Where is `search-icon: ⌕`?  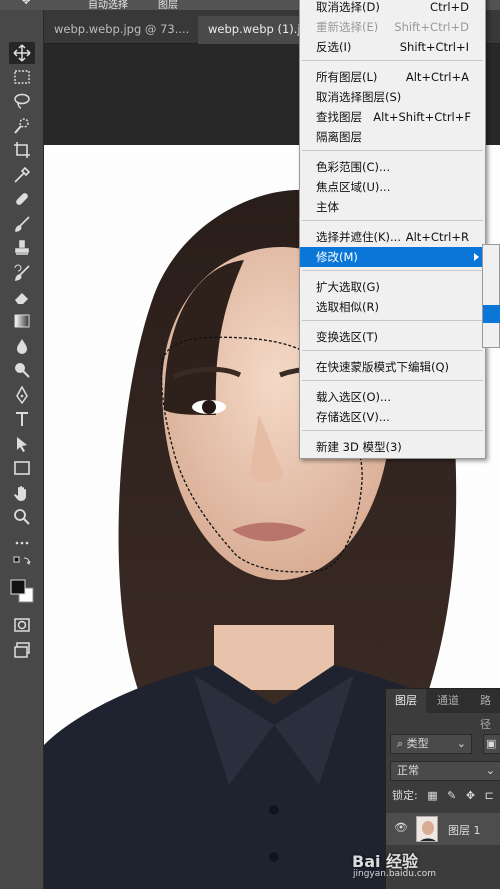
search-icon: ⌕ is located at coordinates (402, 743).